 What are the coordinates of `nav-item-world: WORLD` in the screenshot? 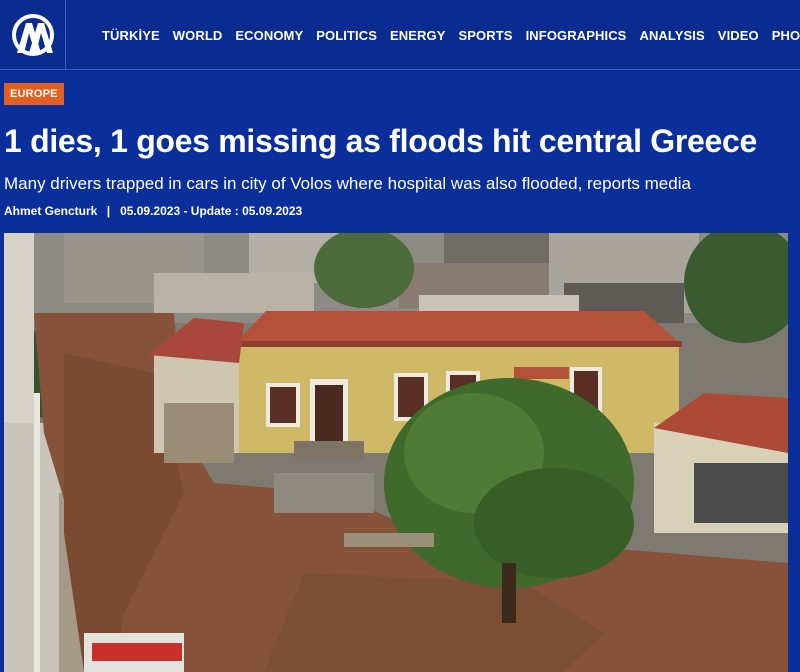 It's located at (198, 35).